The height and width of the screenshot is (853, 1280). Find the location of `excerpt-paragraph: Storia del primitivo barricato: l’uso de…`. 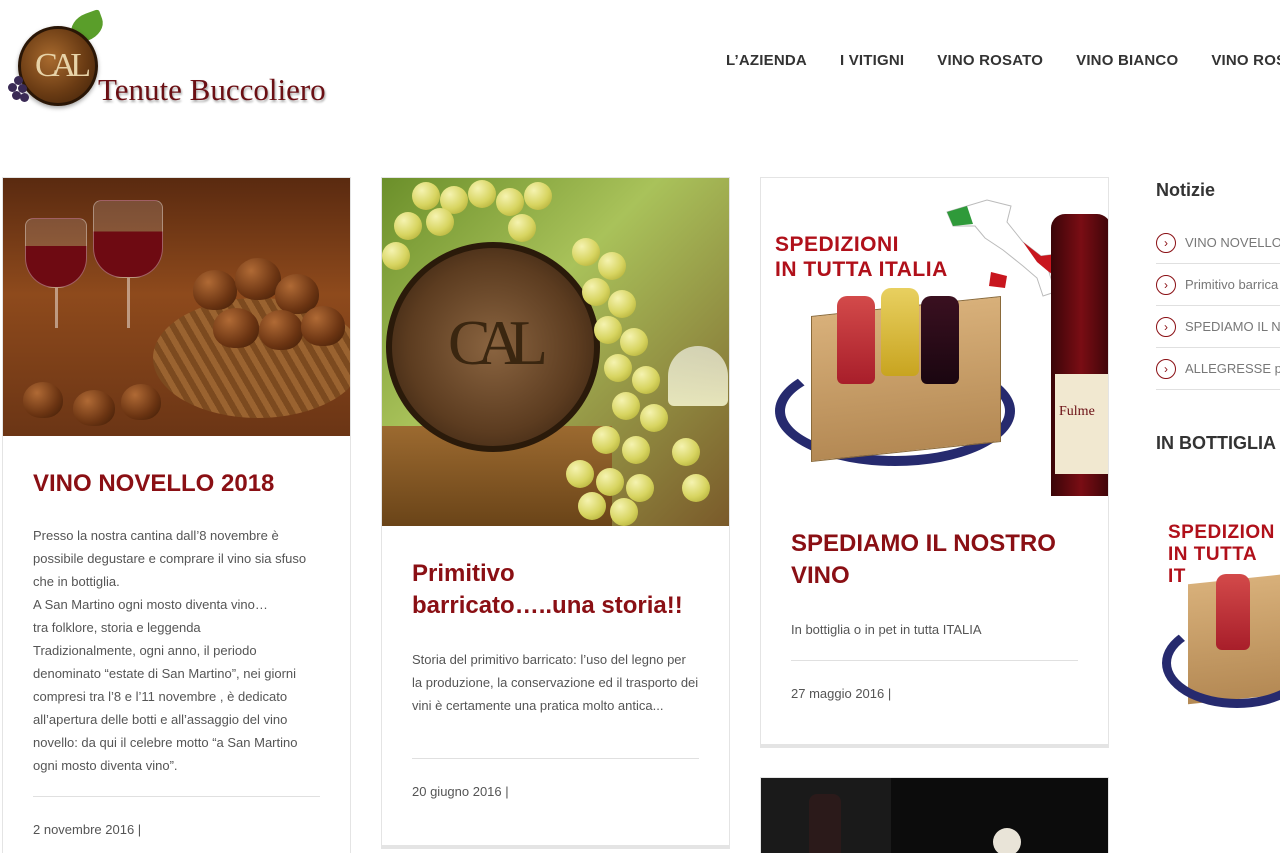

excerpt-paragraph: Storia del primitivo barricato: l’uso de… is located at coordinates (555, 682).